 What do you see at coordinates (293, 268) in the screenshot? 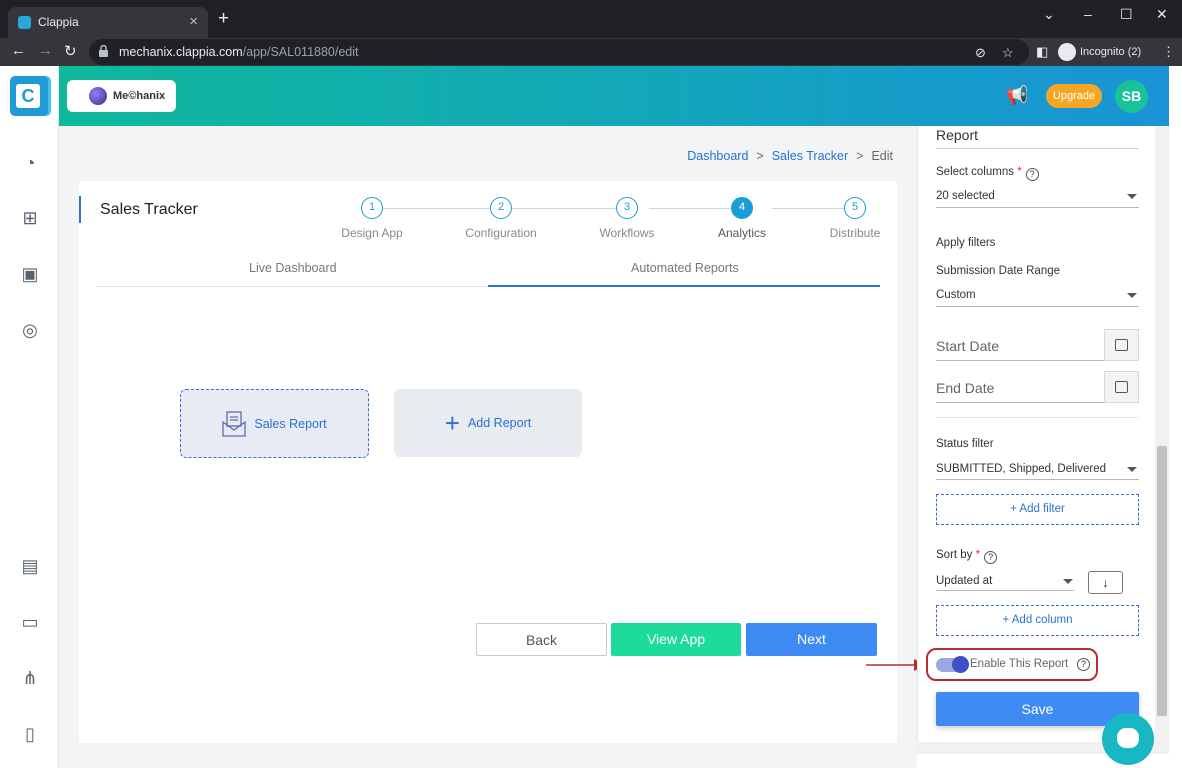
I see `tab-live-dashboard: Live Dashboard` at bounding box center [293, 268].